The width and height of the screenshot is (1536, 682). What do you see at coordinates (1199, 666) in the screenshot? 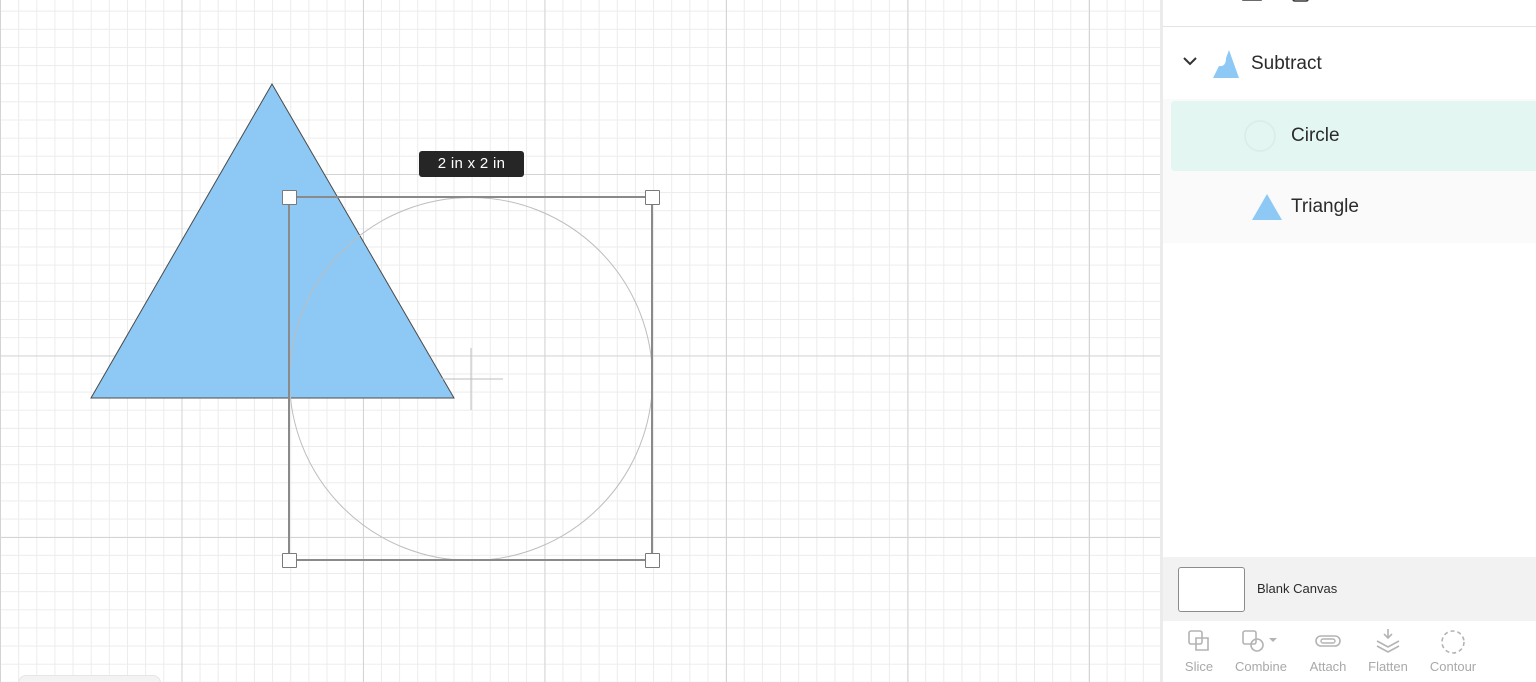
I see `slice-label: Slice` at bounding box center [1199, 666].